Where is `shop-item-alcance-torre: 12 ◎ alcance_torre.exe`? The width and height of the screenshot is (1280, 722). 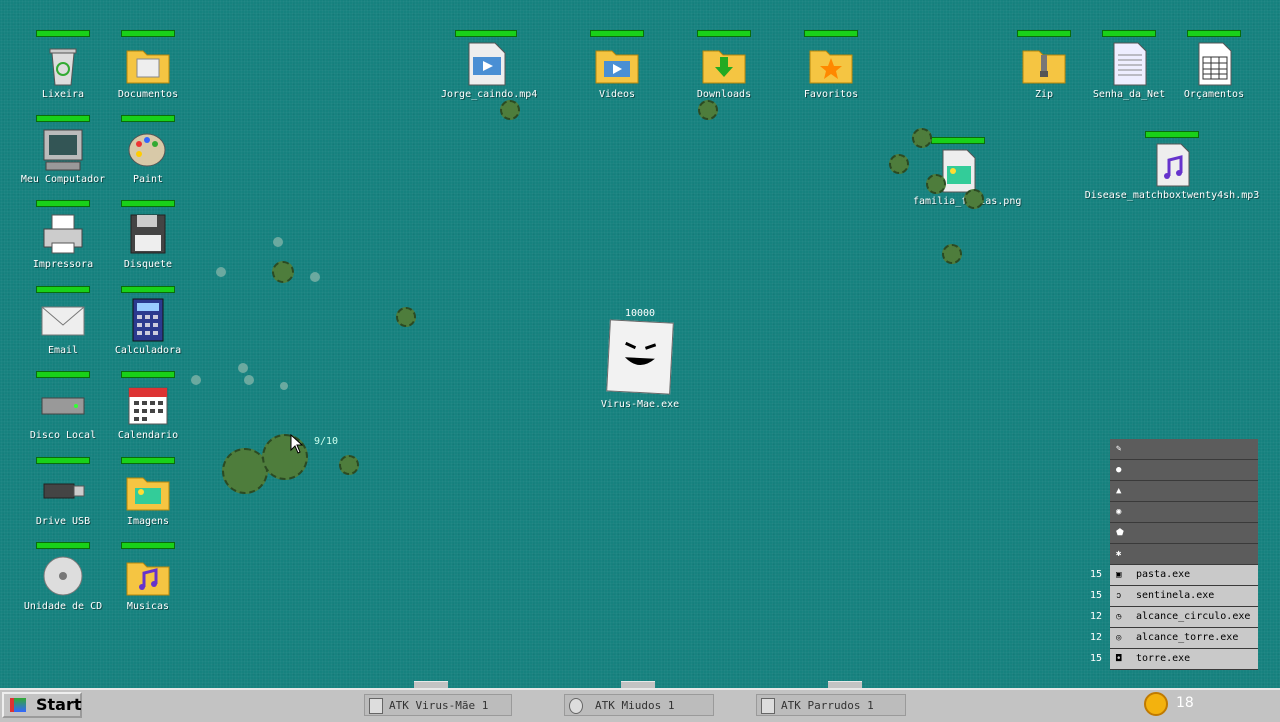
shop-item-alcance-torre: 12 ◎ alcance_torre.exe is located at coordinates (1174, 638).